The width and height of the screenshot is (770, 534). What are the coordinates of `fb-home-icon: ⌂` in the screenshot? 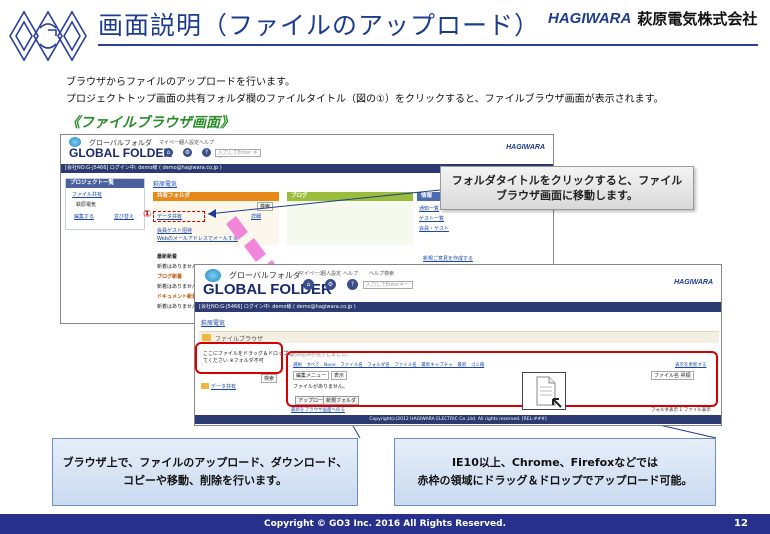 It's located at (308, 284).